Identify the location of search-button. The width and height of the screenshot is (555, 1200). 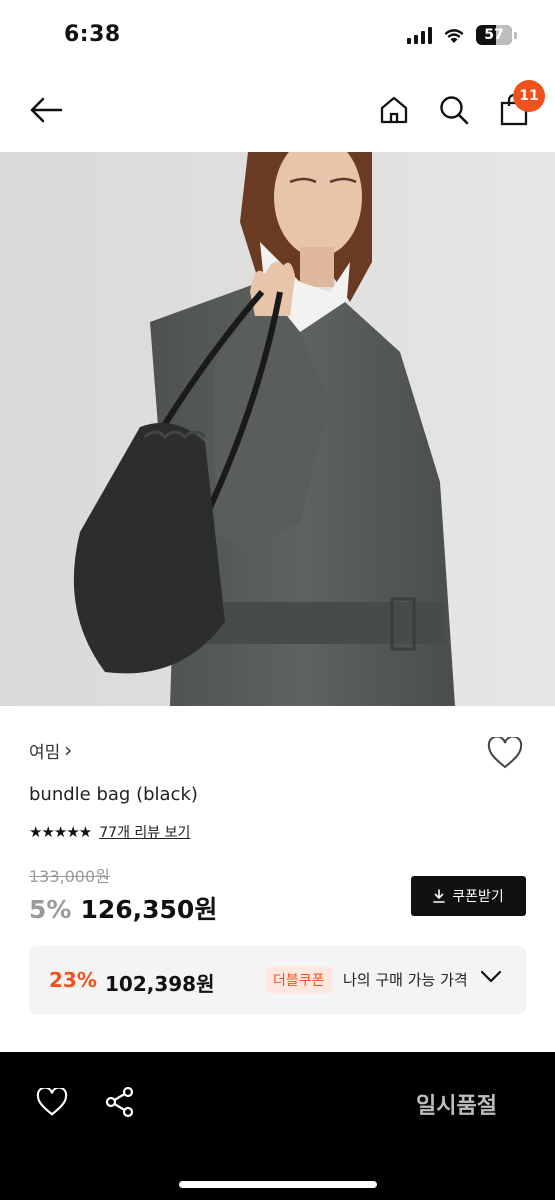
(454, 110).